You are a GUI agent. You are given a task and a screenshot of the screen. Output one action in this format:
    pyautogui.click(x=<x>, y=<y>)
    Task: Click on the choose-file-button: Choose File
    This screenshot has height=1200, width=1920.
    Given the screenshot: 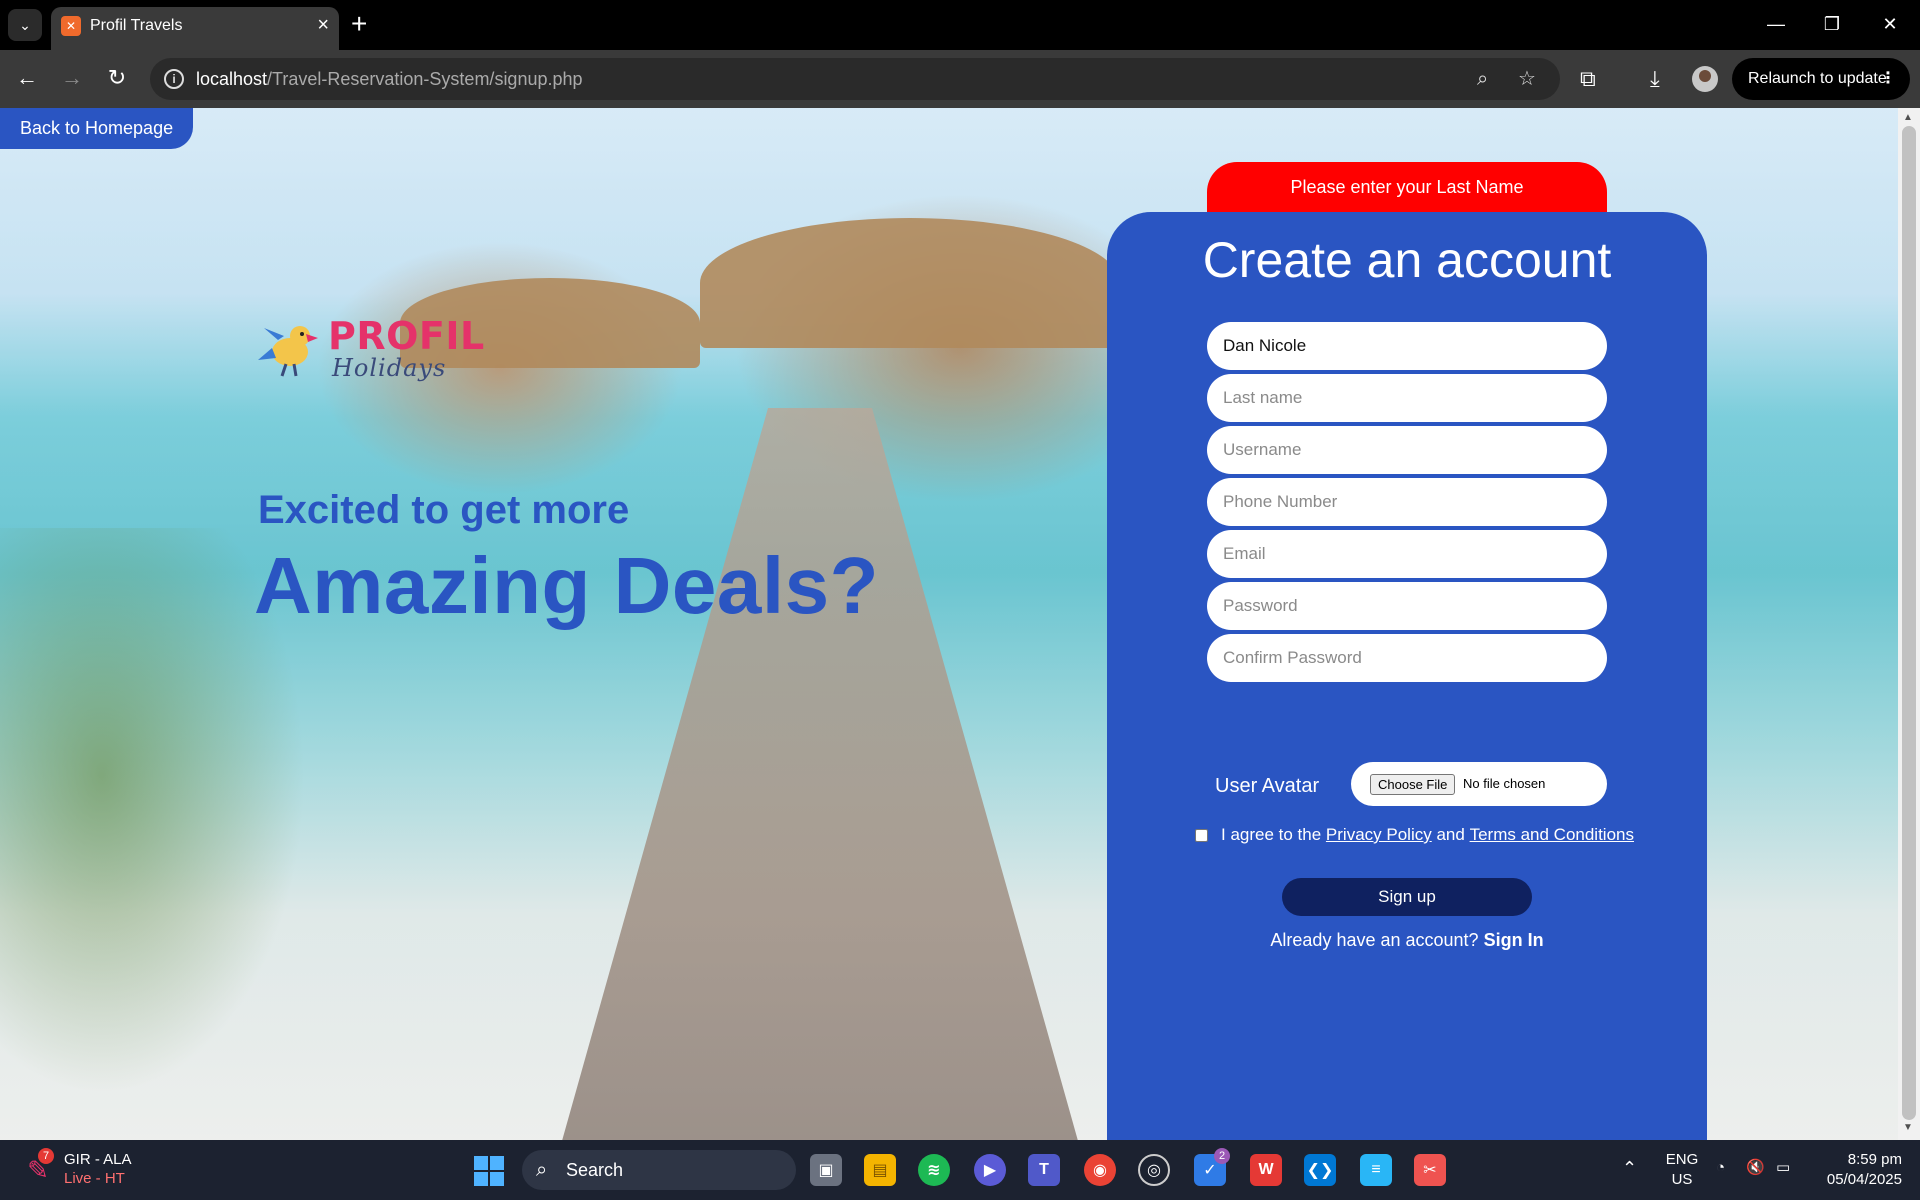 What is the action you would take?
    pyautogui.click(x=1413, y=784)
    